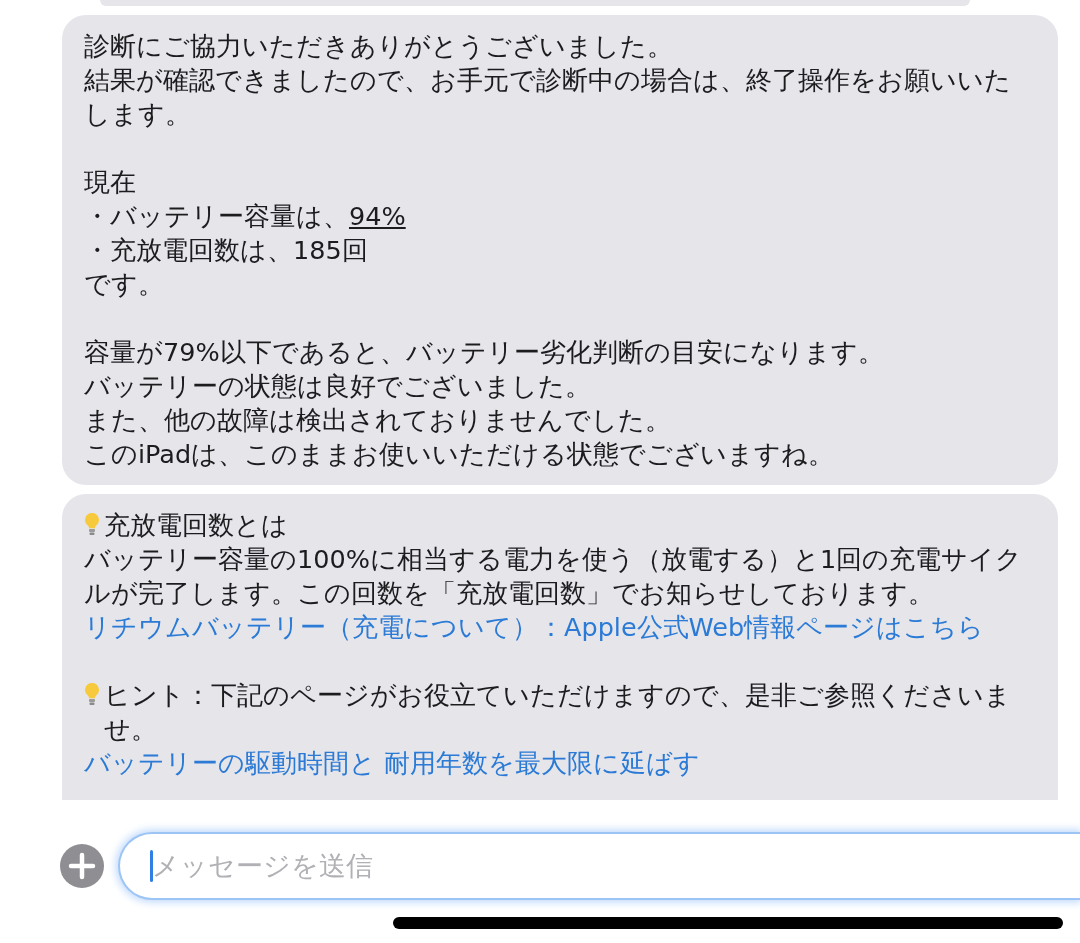  Describe the element at coordinates (554, 763) in the screenshot. I see `web-link: バッテリーの駆動時間と 耐用年数を最大限に延ばす` at that location.